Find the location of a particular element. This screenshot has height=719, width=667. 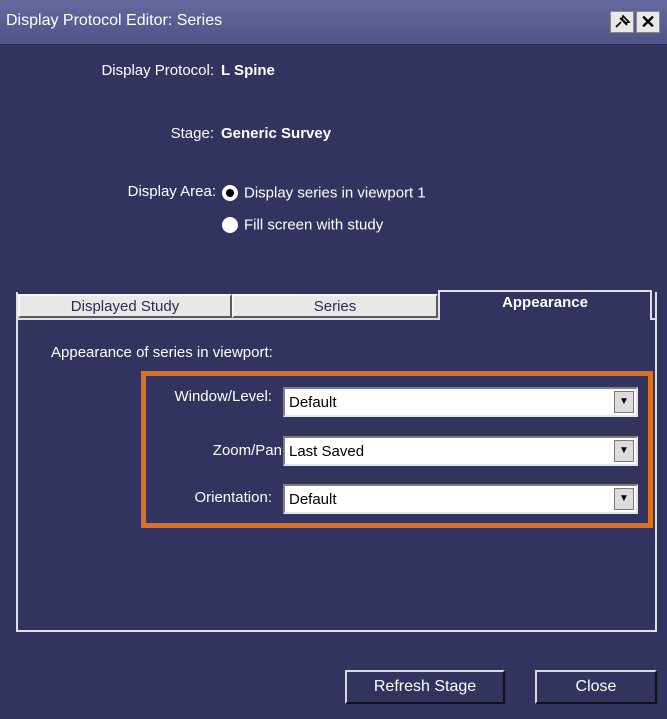

refresh-stage-button: Refresh Stage is located at coordinates (425, 687).